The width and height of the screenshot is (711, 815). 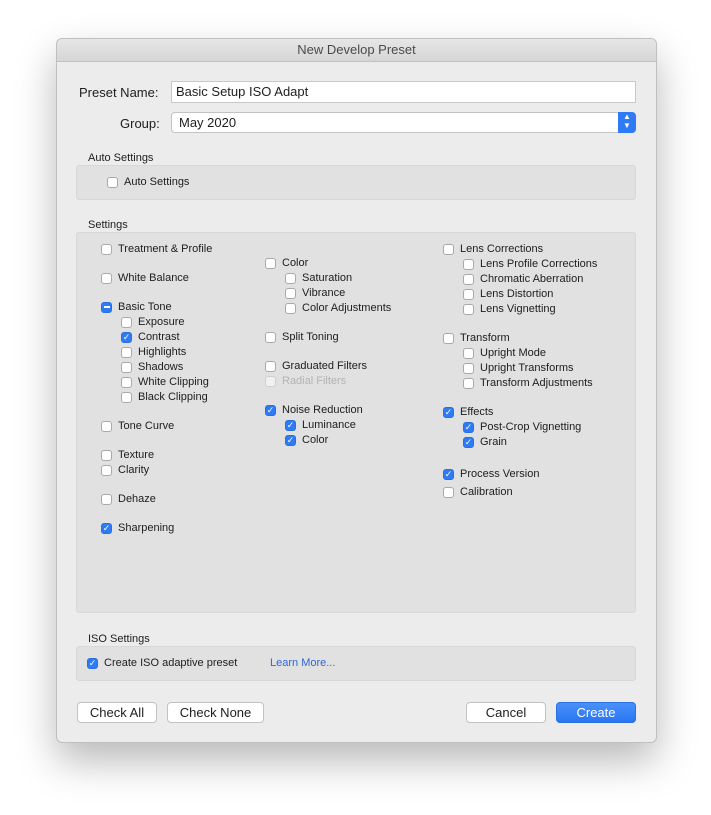 I want to click on checkbox-noise-reduction: ✓ Noise Reduction, so click(x=314, y=410).